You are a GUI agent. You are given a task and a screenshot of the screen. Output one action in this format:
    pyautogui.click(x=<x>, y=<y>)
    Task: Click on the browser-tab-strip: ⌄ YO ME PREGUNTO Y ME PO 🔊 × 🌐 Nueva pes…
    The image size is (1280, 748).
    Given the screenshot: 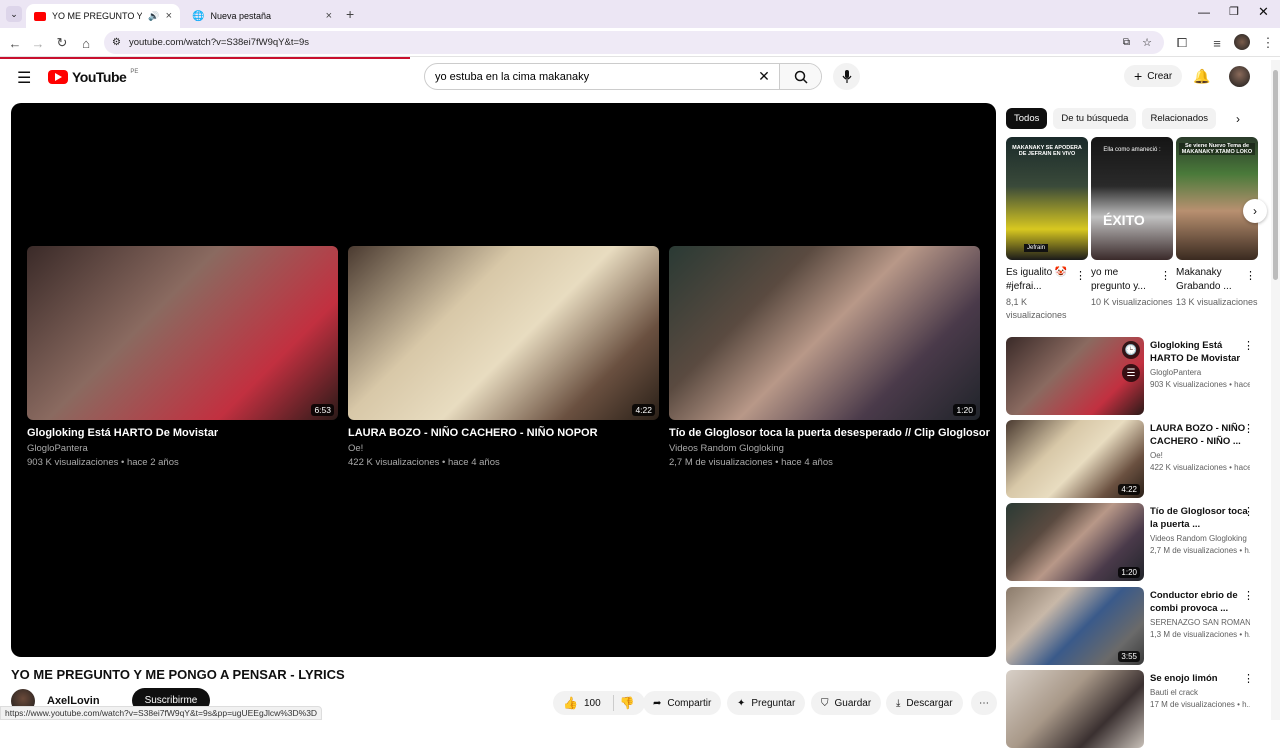 What is the action you would take?
    pyautogui.click(x=640, y=14)
    